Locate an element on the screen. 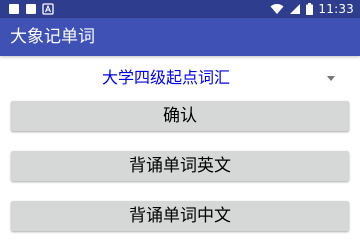 The width and height of the screenshot is (360, 245). status-notifications is located at coordinates (31, 9).